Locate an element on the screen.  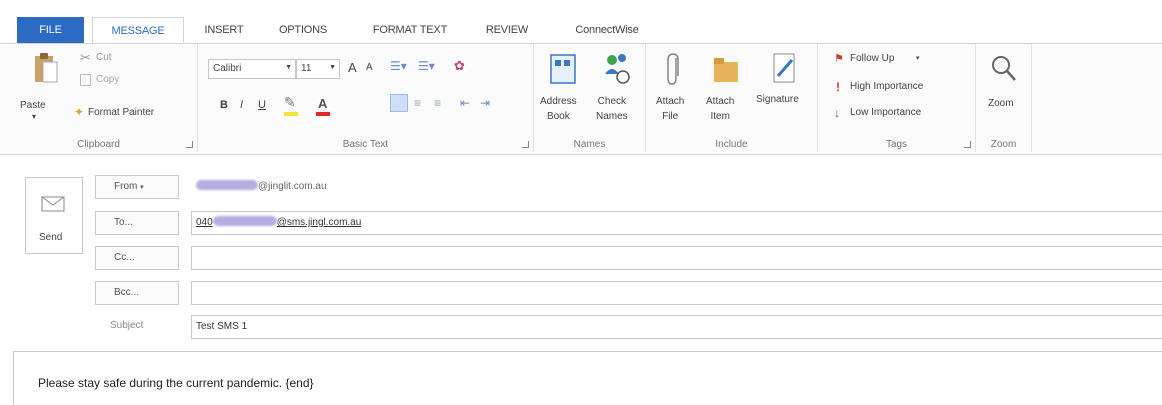
check-names-button: Check Names is located at coordinates (617, 91).